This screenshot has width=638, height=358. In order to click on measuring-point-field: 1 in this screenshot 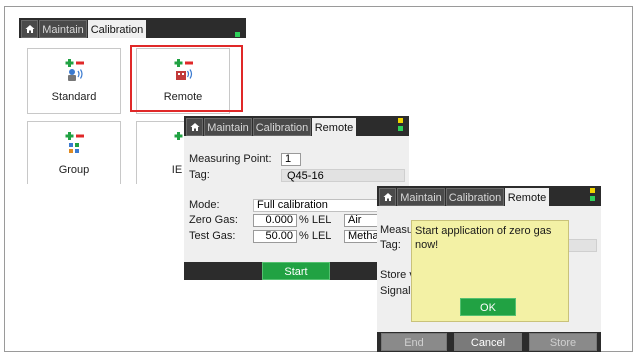, I will do `click(291, 159)`.